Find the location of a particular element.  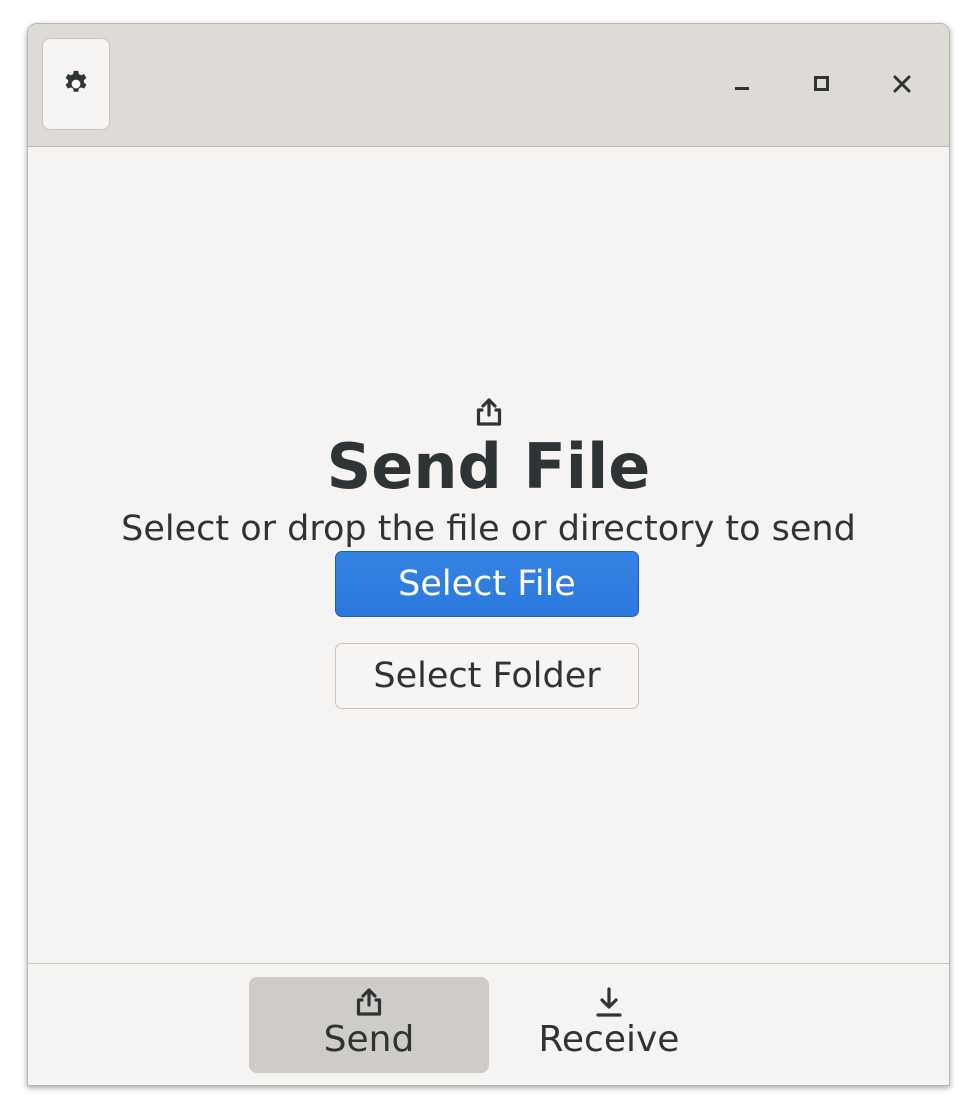

view-switcher-label: Send is located at coordinates (369, 1039).